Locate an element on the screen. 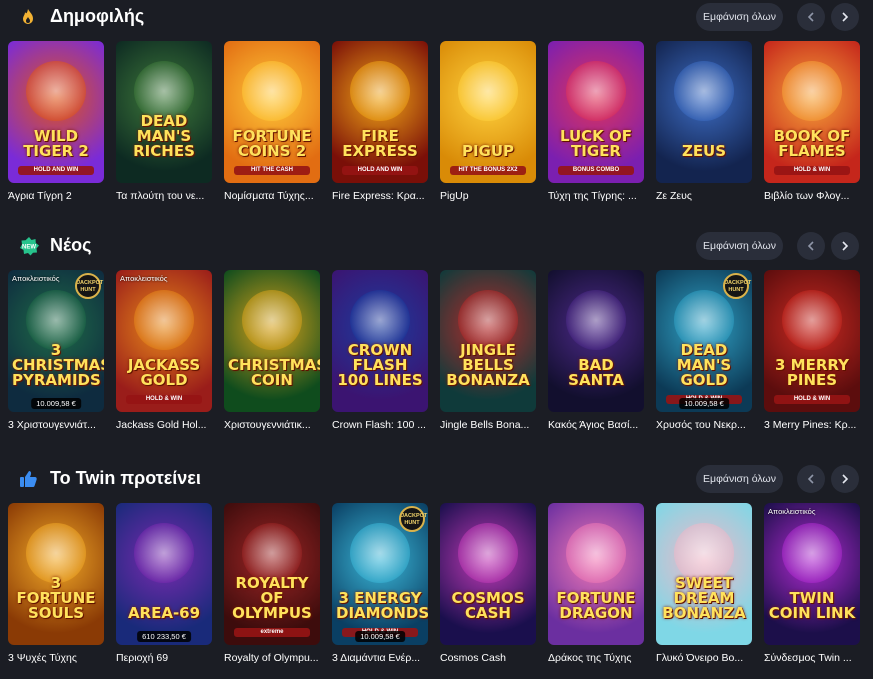 Image resolution: width=873 pixels, height=679 pixels. game-logo: LUCK OF TIGER is located at coordinates (596, 143).